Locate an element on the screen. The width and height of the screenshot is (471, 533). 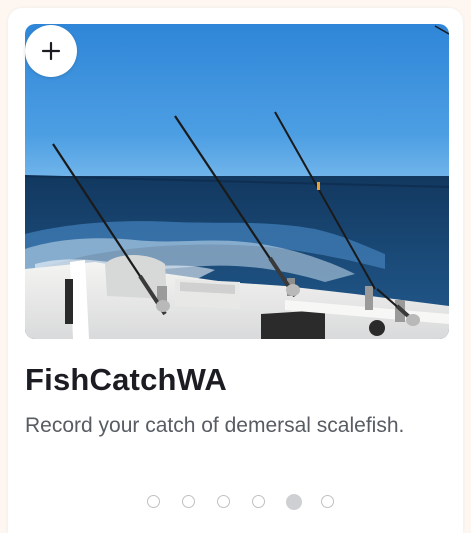
carousel-pagination is located at coordinates (235, 503).